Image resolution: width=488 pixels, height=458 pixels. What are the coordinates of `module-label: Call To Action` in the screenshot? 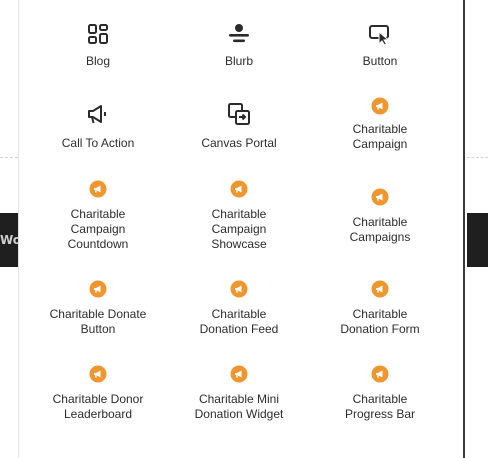 It's located at (98, 143).